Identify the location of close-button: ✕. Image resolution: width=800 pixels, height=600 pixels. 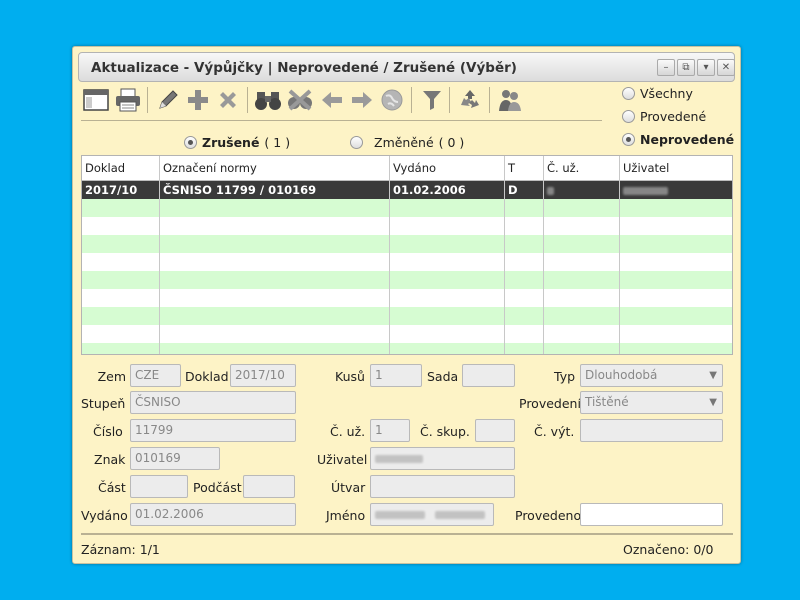
(726, 67).